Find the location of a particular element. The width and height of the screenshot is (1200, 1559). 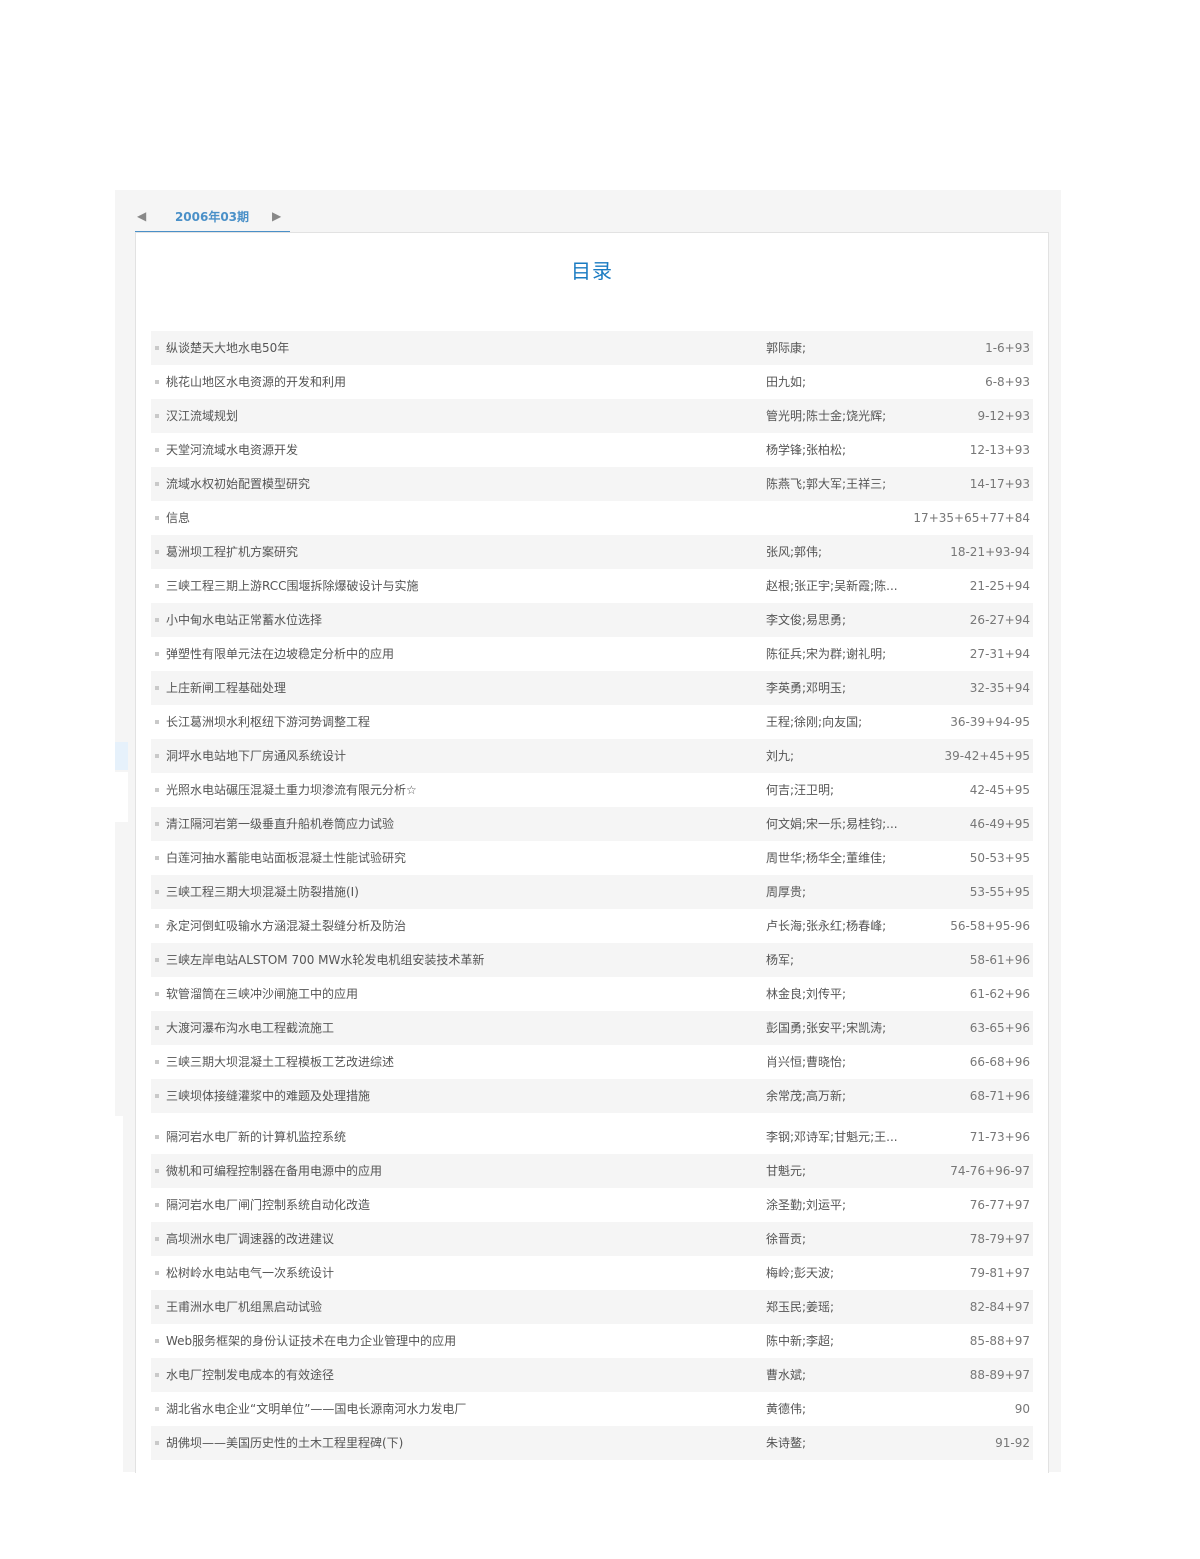

article-title-link: 湖北省水电企业“文明单位”——国电长源南河水力发电厂 is located at coordinates (456, 1409).